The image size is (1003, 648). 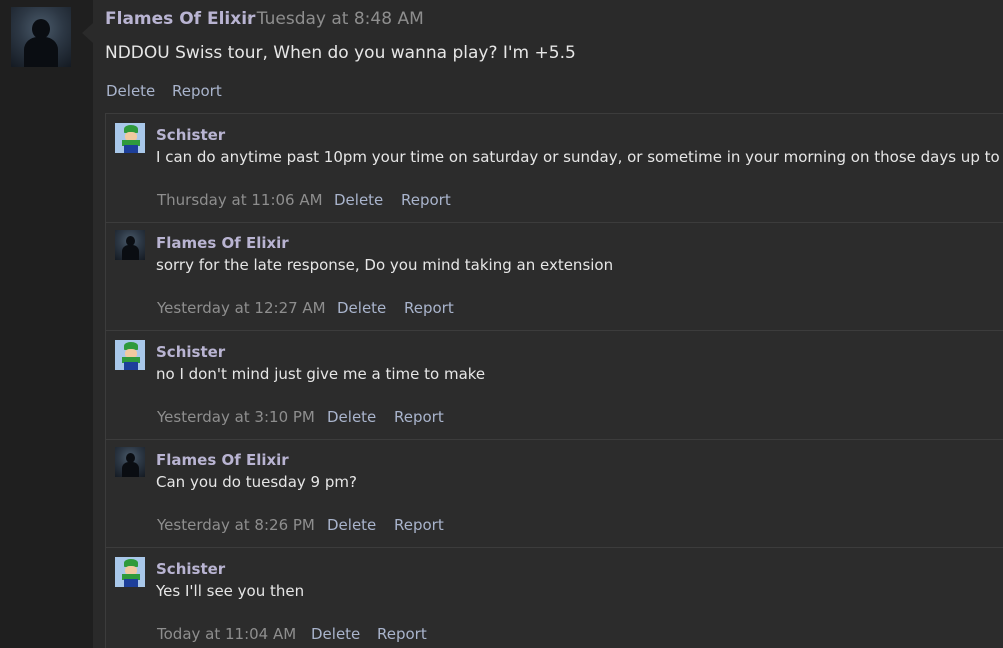 What do you see at coordinates (236, 417) in the screenshot?
I see `comment-timestamp: Yesterday at 3:10 PM` at bounding box center [236, 417].